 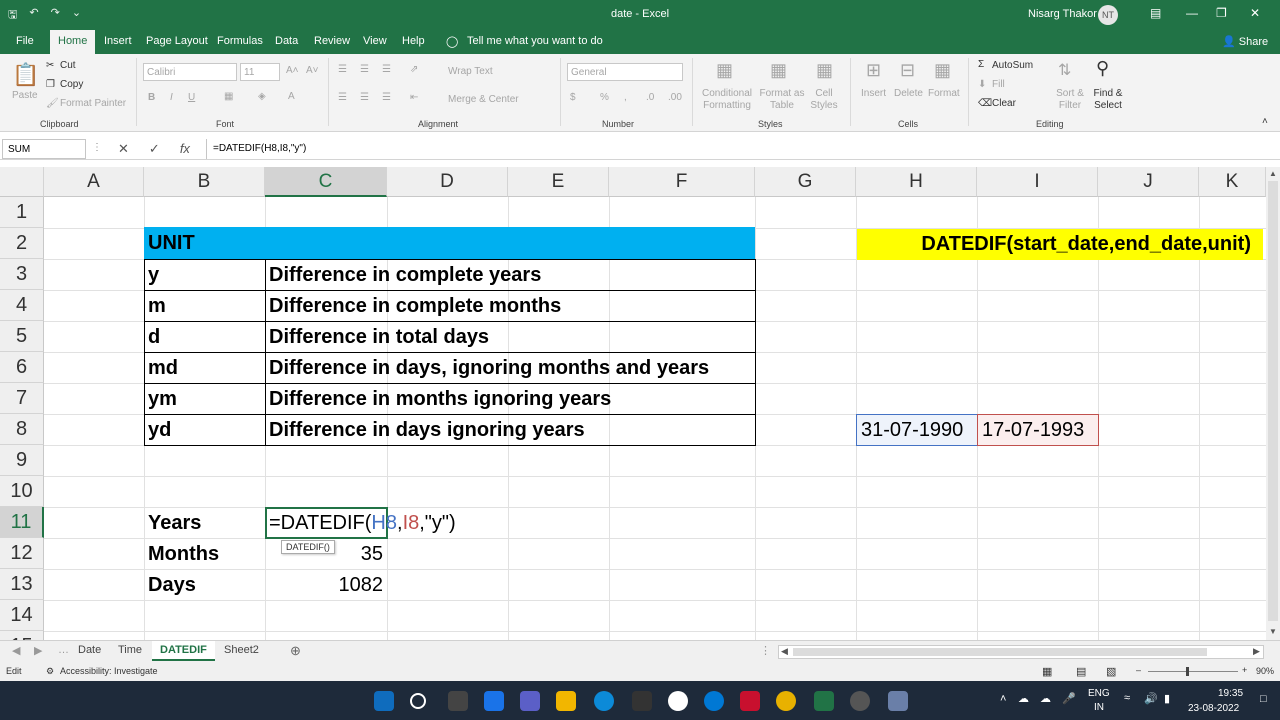 I want to click on page-layout-view-icon: ▤, so click(x=1081, y=671).